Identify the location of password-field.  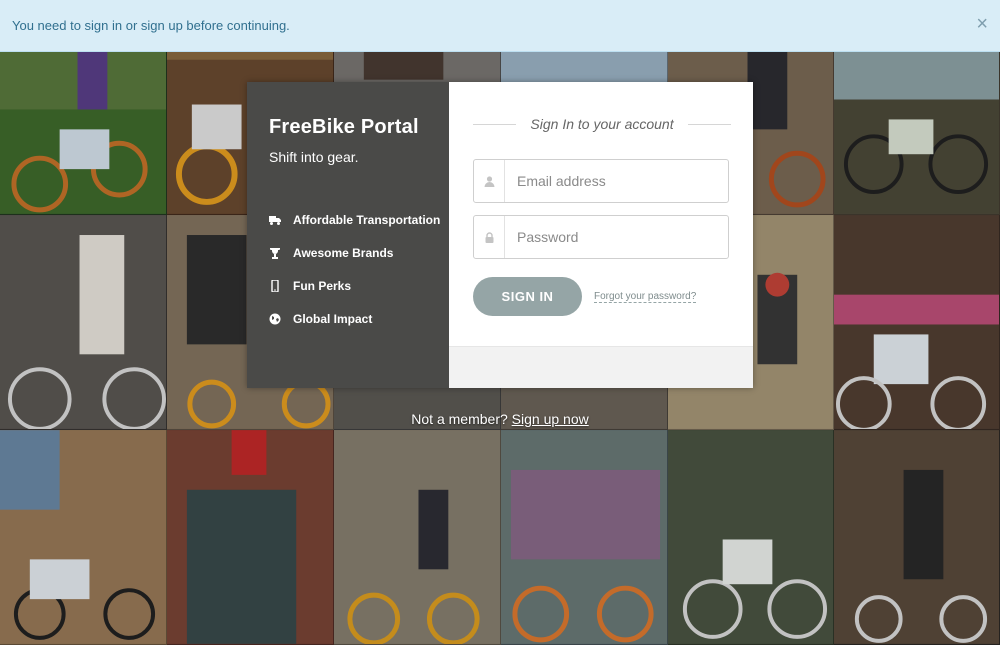
(601, 237).